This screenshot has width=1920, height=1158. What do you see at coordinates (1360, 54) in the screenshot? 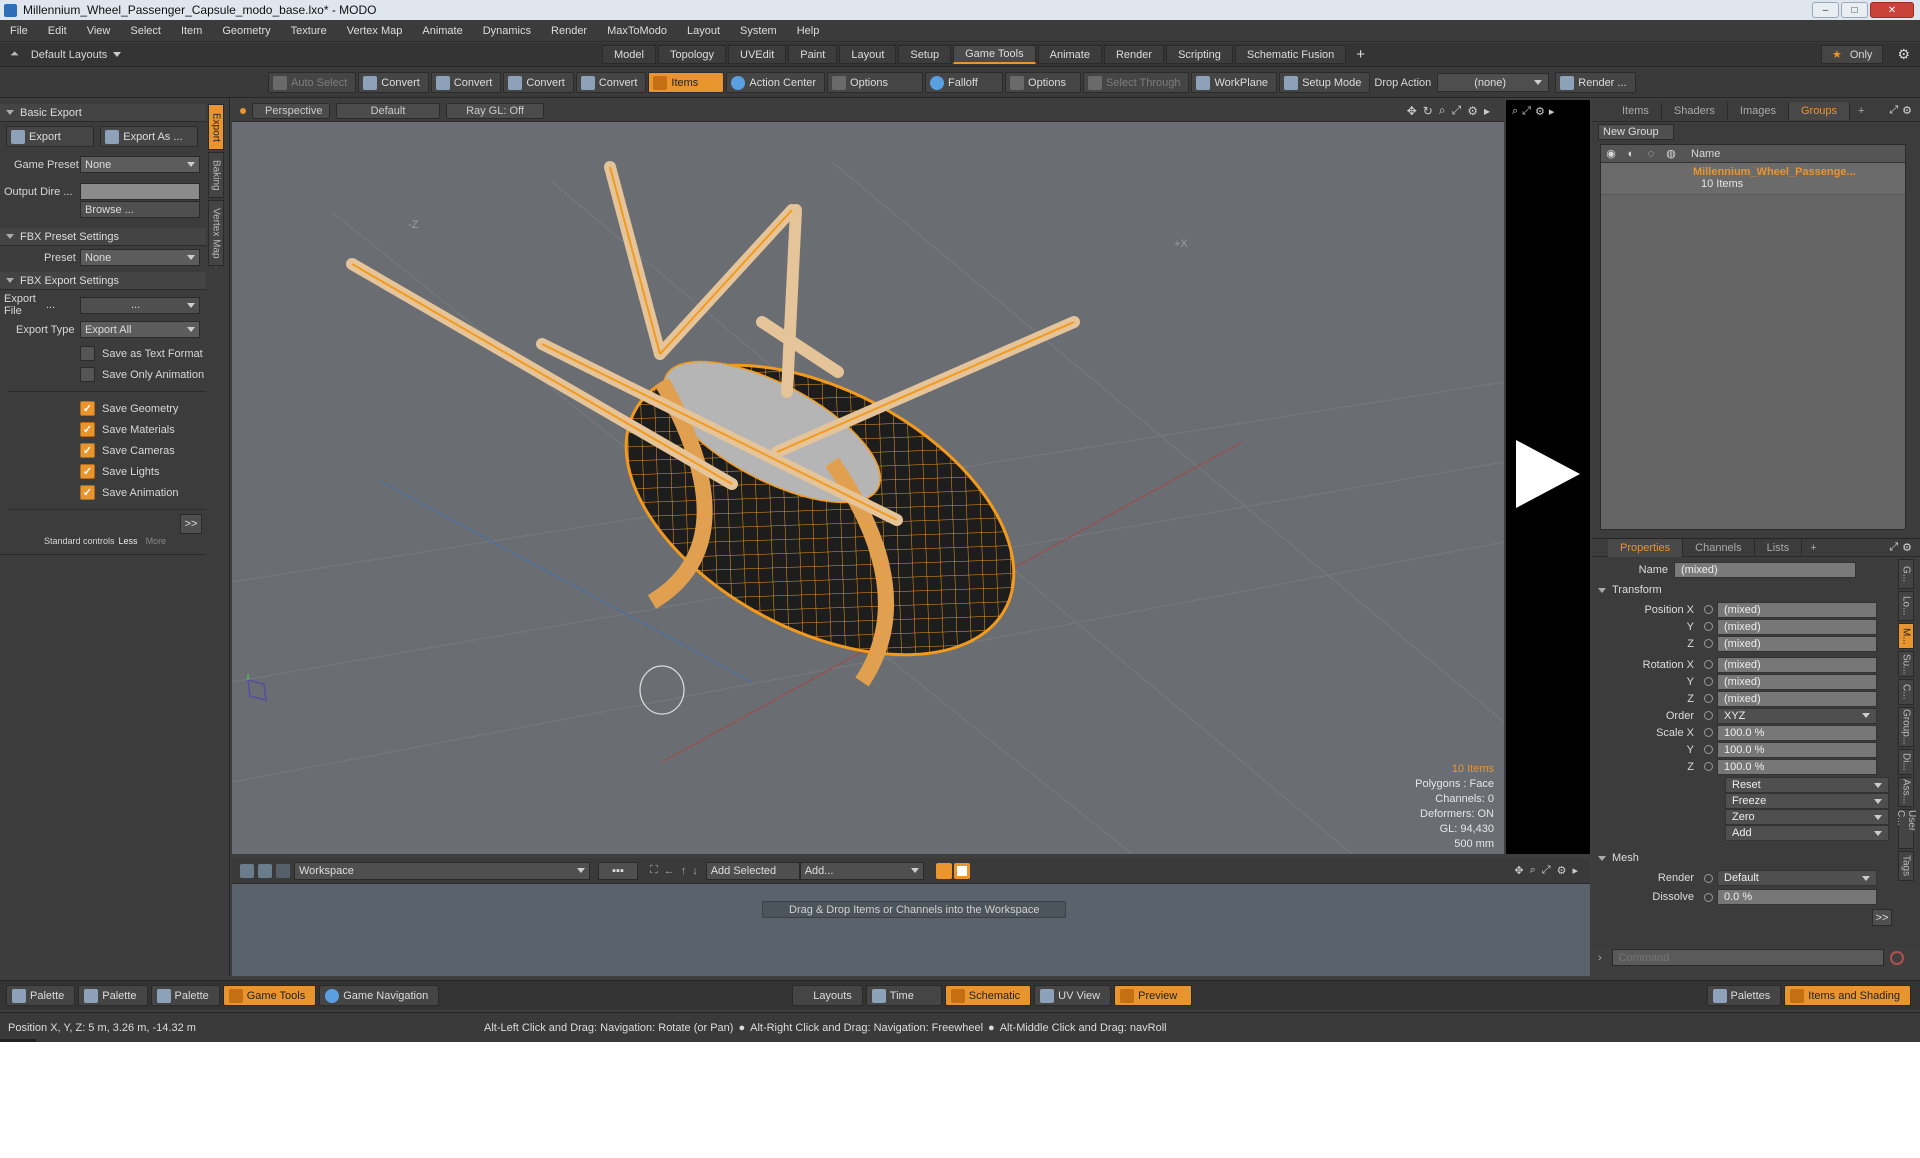
I see `add-tab-icon: +` at bounding box center [1360, 54].